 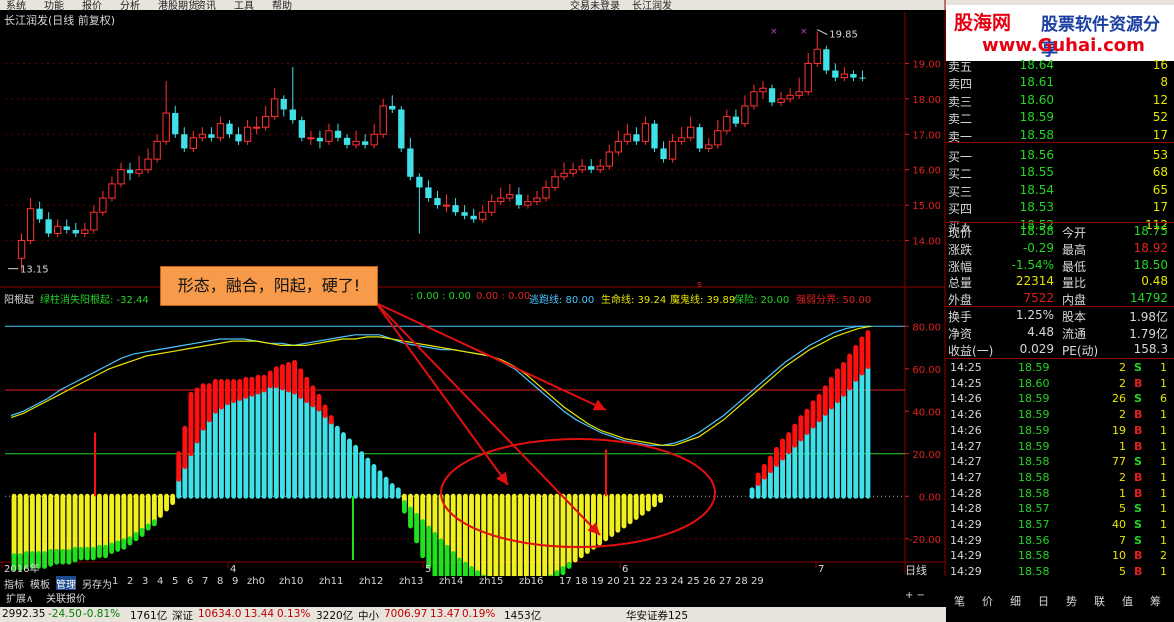 I want to click on bottom-tab: 17, so click(x=565, y=581).